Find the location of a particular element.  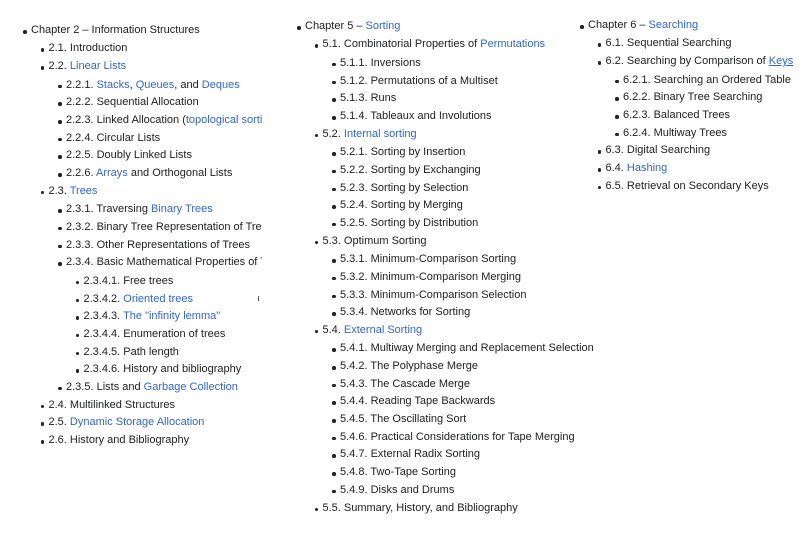

toc-text: 5.4.9. Disks and Drums is located at coordinates (397, 489).